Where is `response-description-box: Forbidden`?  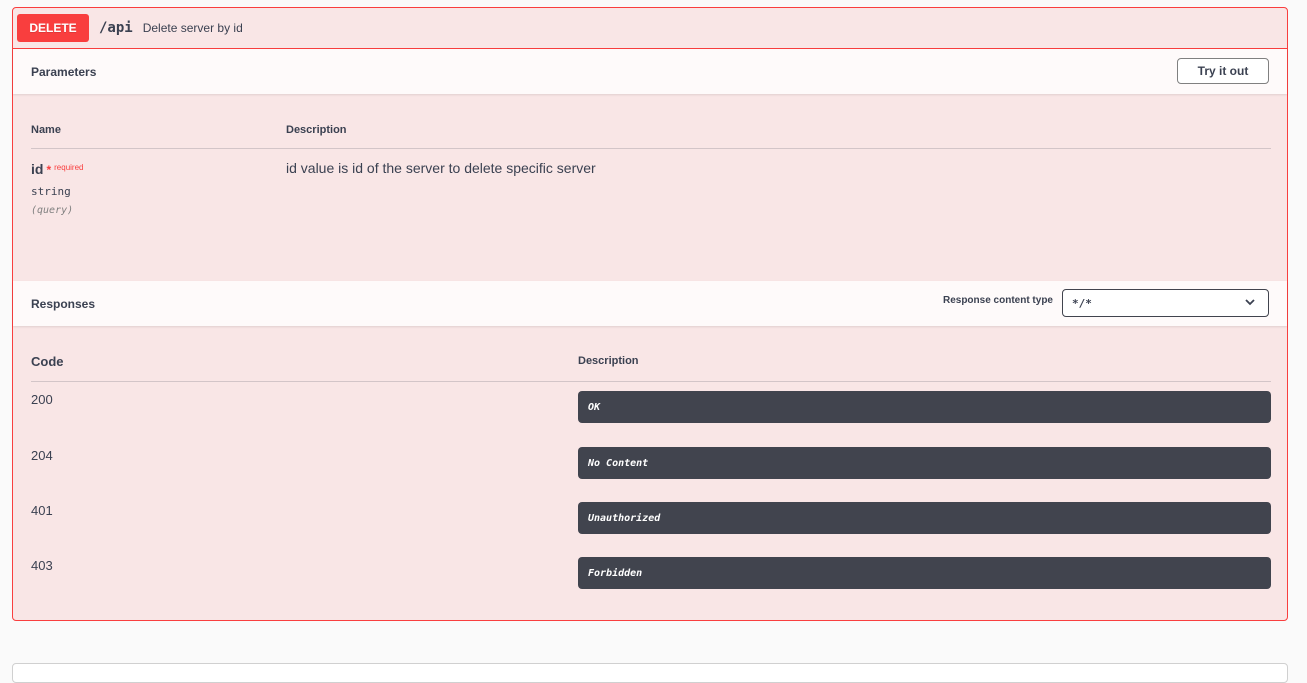
response-description-box: Forbidden is located at coordinates (924, 573).